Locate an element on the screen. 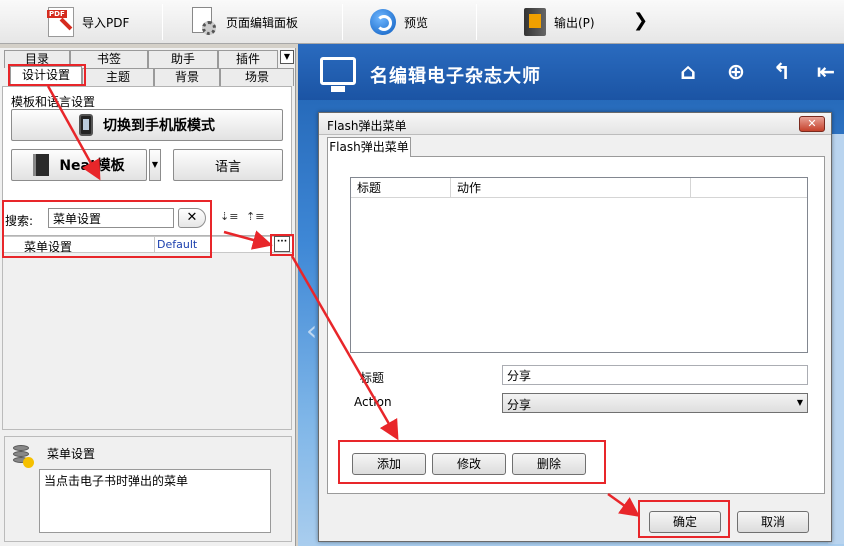 Image resolution: width=844 pixels, height=546 pixels. preview-header: 名编辑电子杂志大师 ⌂ ⊕ ↰ ⇤ is located at coordinates (571, 72).